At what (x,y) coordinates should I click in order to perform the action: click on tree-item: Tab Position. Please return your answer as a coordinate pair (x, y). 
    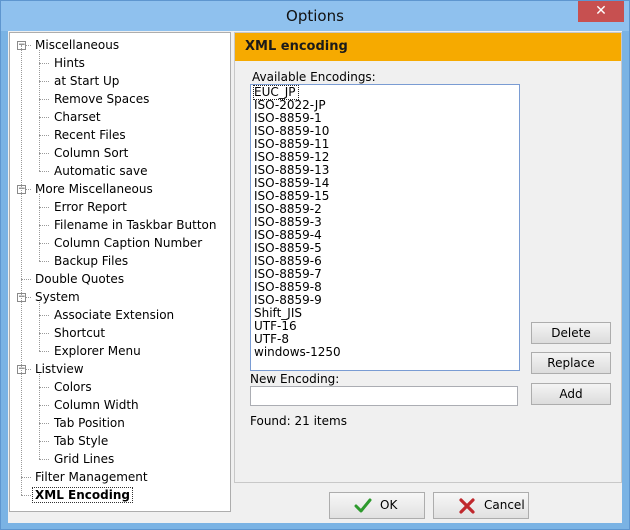
    Looking at the image, I should click on (89, 423).